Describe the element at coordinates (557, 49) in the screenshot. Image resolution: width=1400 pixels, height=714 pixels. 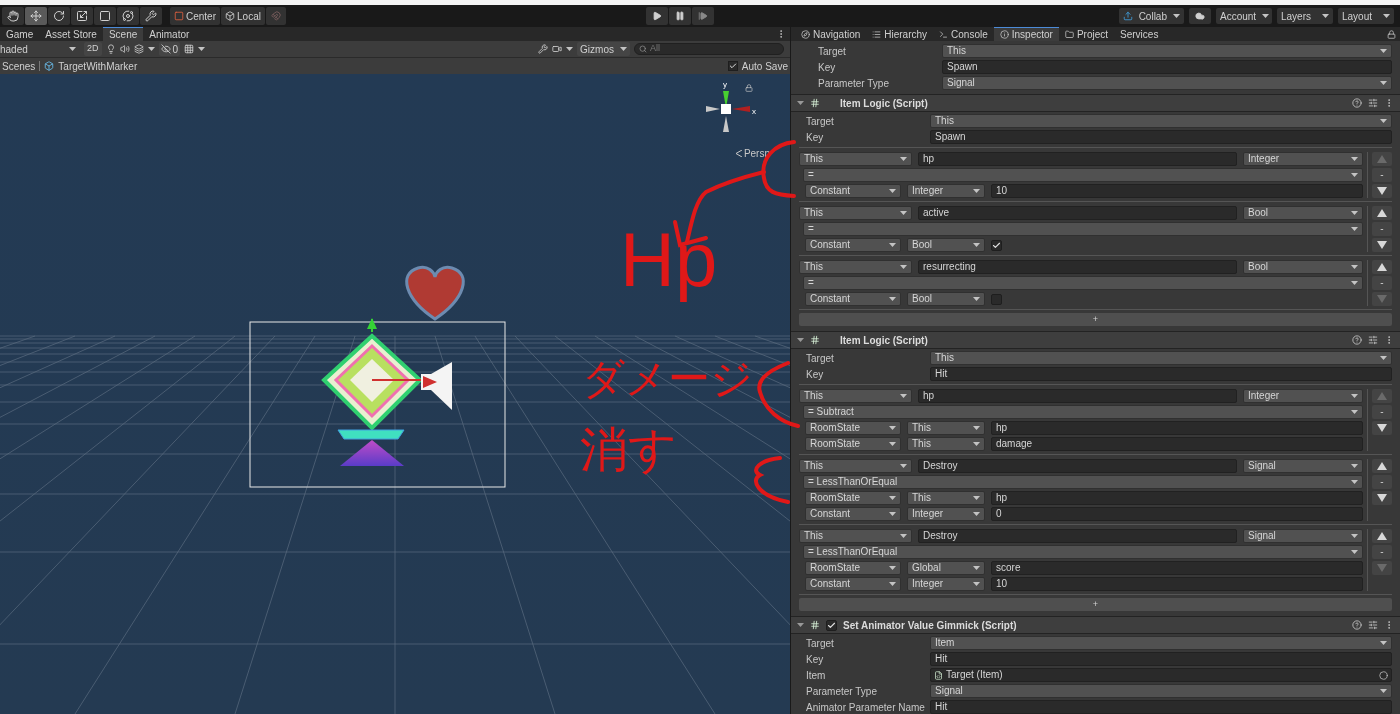
I see `camera-icon` at that location.